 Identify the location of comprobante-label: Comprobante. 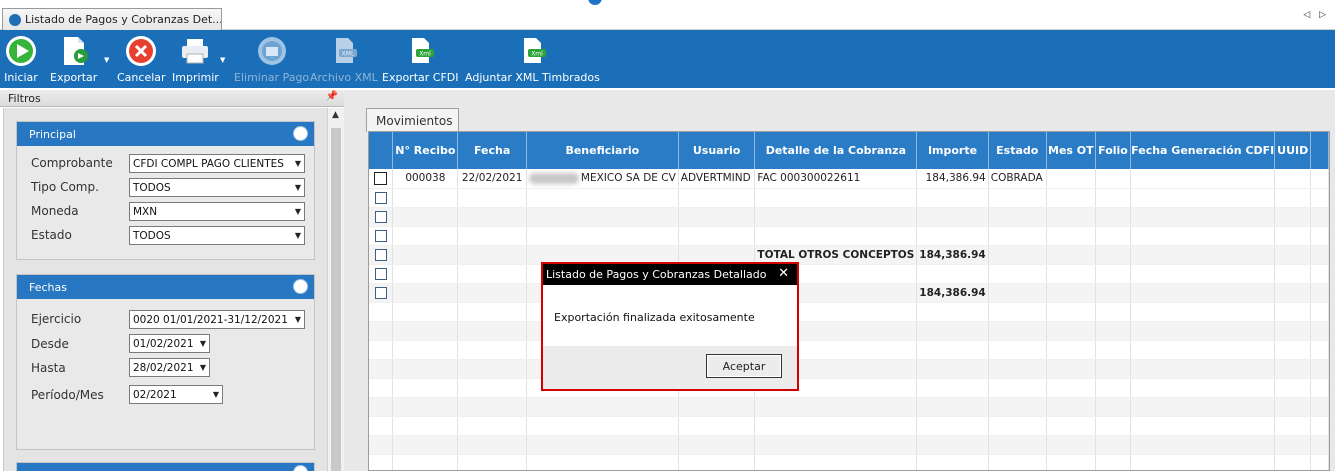
(72, 163).